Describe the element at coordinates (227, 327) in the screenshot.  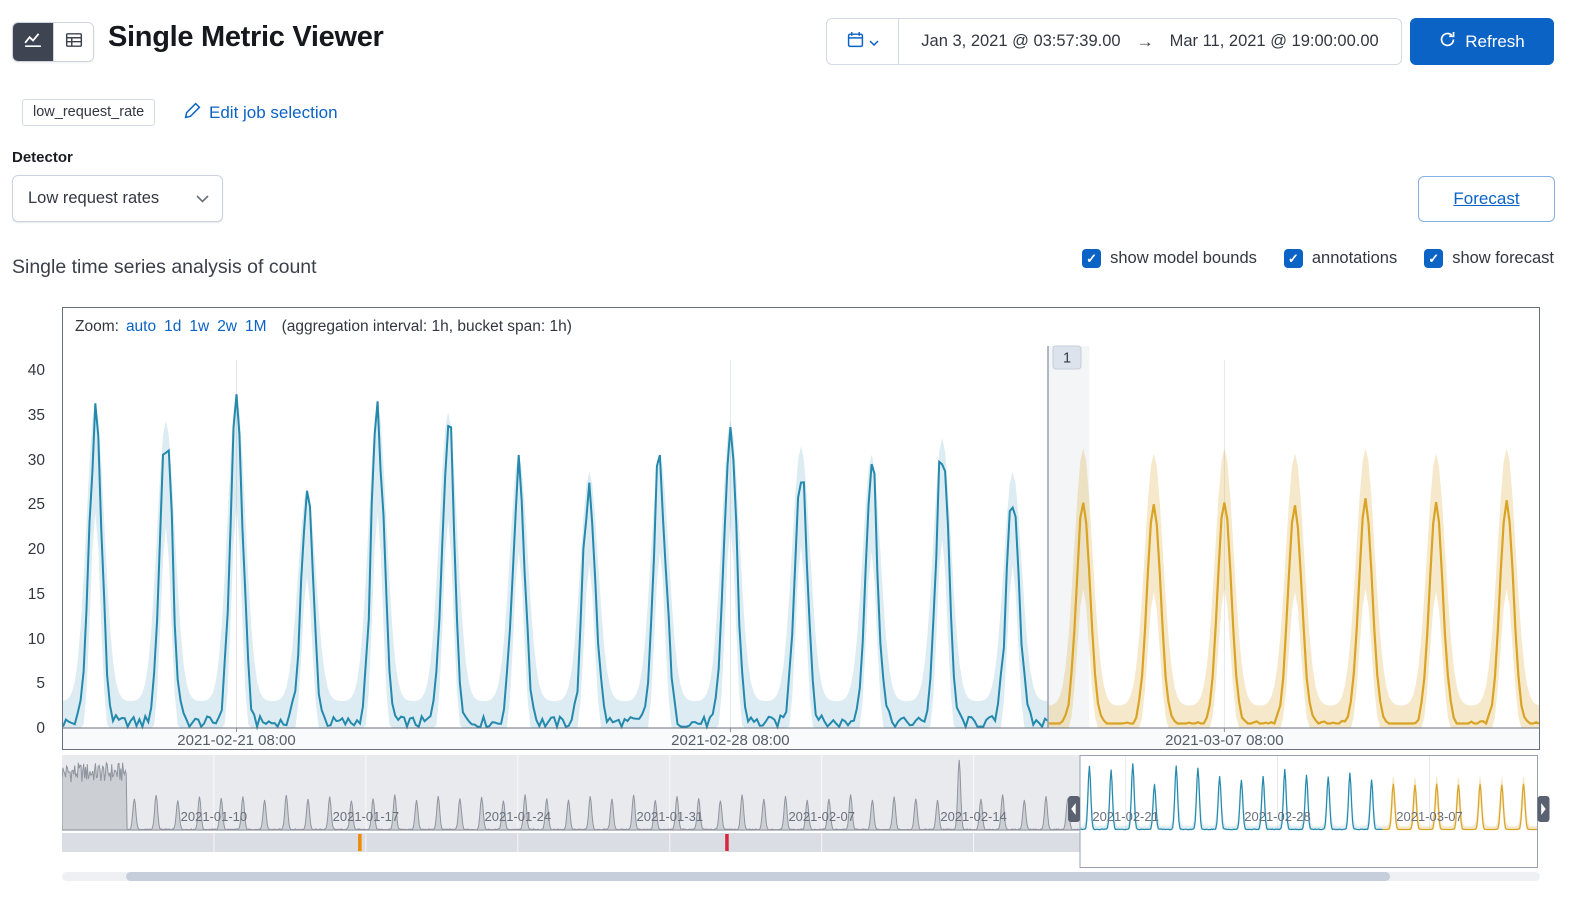
I see `zoom-option-2w: 2w` at that location.